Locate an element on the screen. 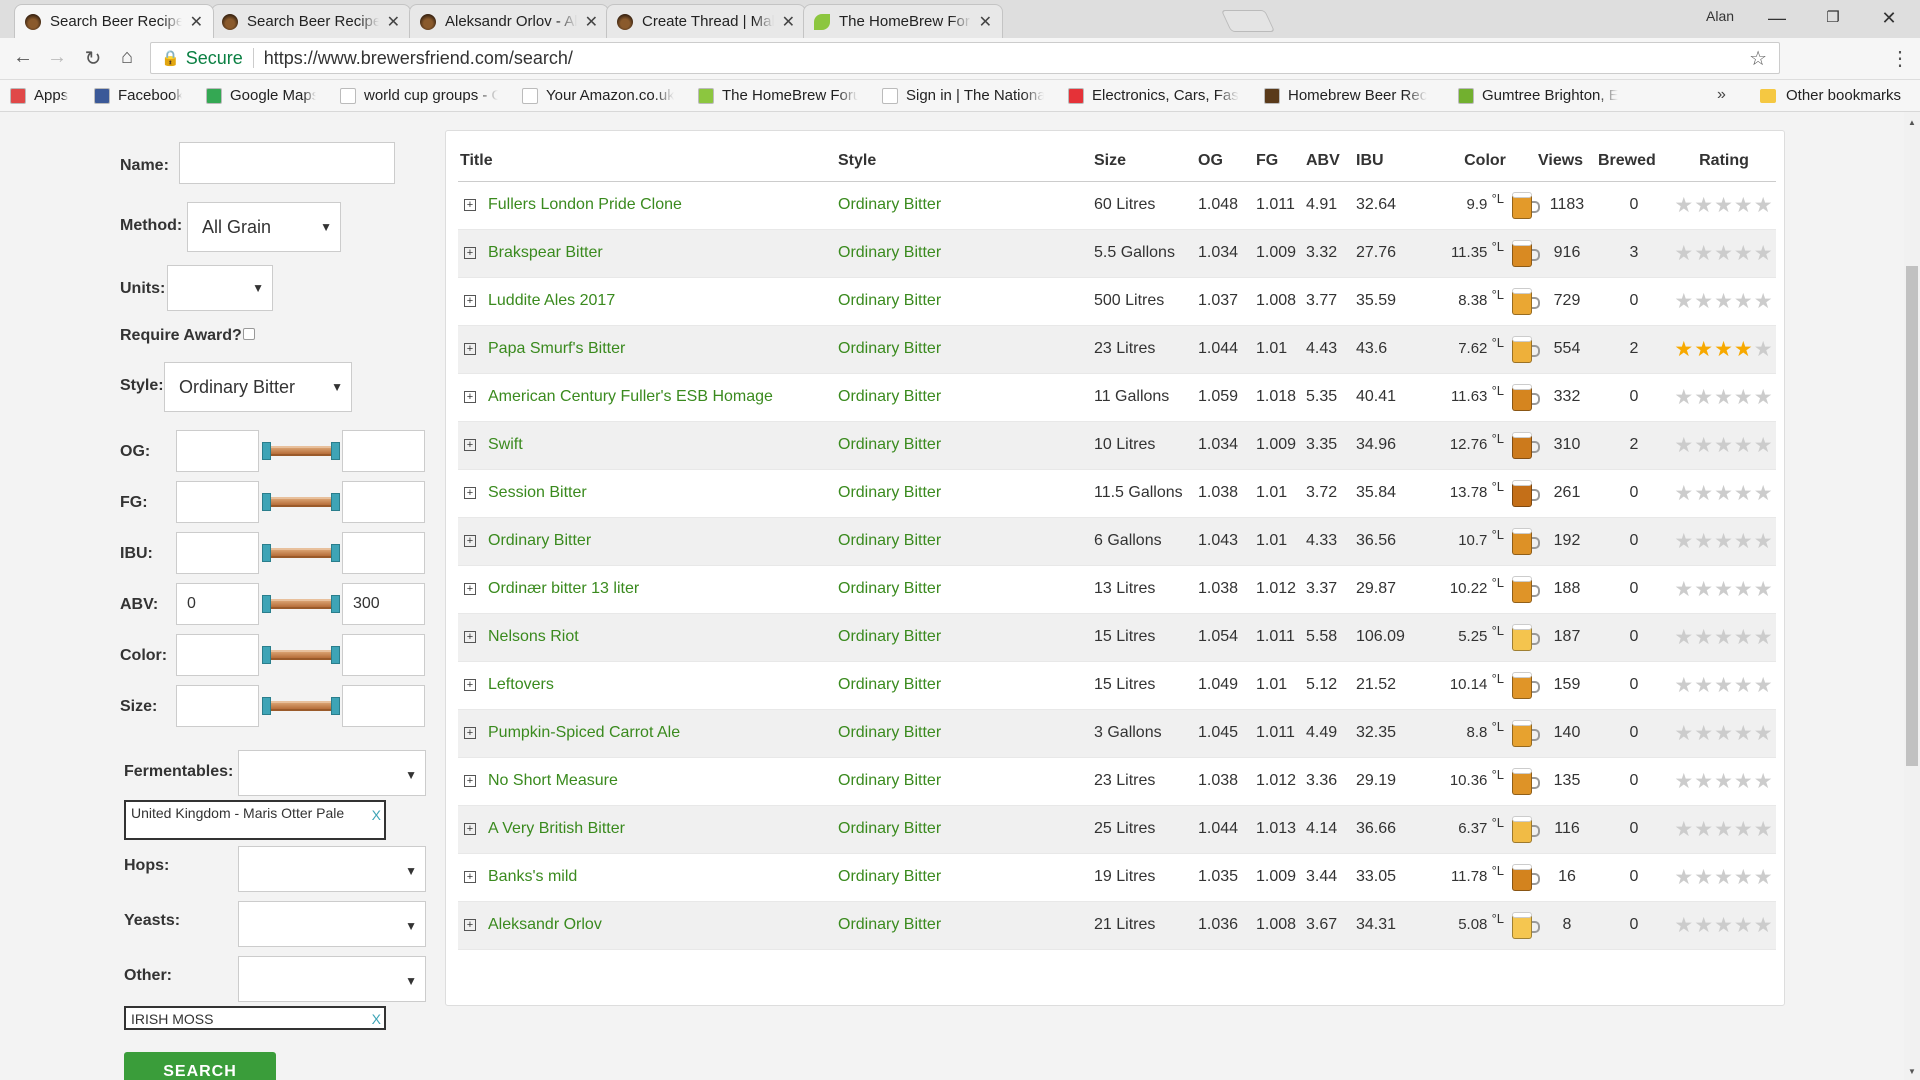 The width and height of the screenshot is (1920, 1080). recipe-title-link: Pumpkin-Spiced Carrot Ale is located at coordinates (584, 732).